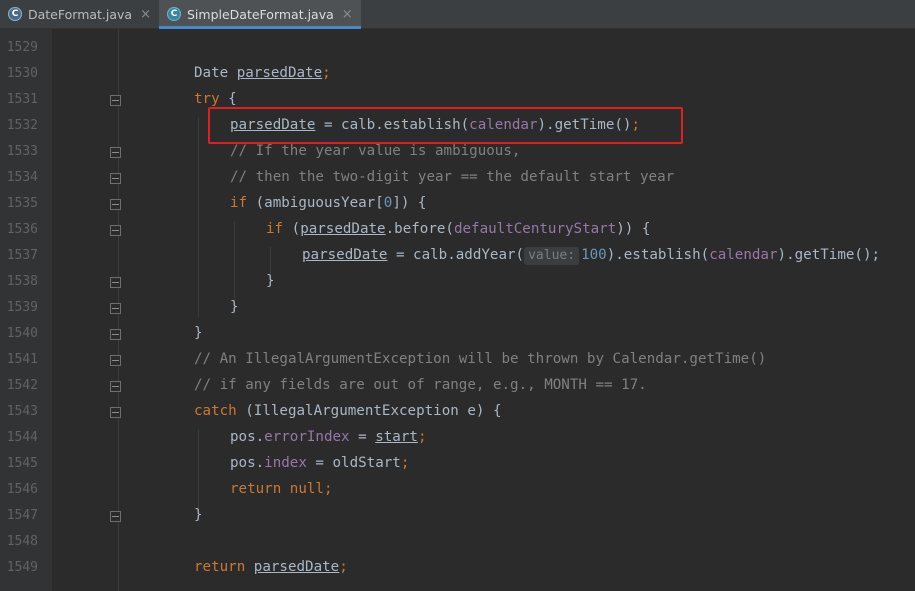 This screenshot has height=591, width=915. Describe the element at coordinates (174, 14) in the screenshot. I see `class-icon: C` at that location.